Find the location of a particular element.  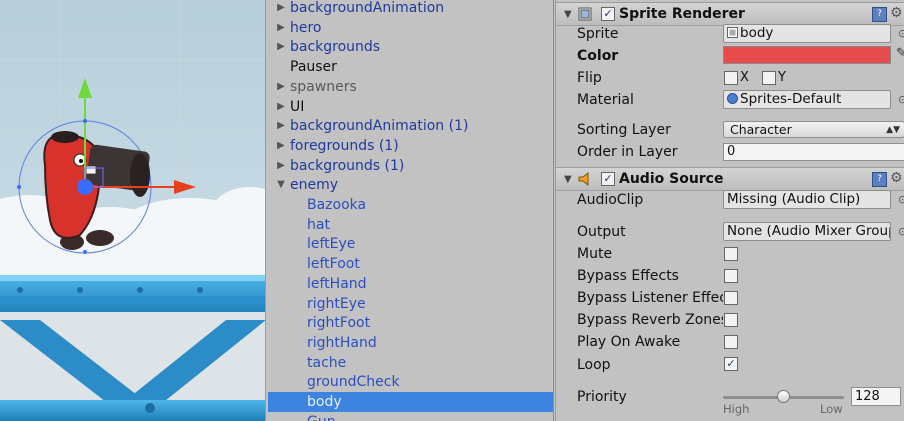

hierarchy-item: tache is located at coordinates (410, 363).